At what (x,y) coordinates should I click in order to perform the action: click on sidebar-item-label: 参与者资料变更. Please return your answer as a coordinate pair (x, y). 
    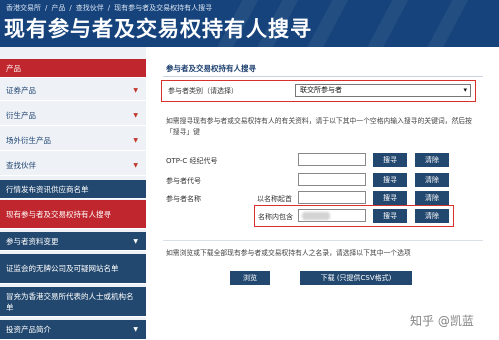
    Looking at the image, I should click on (32, 241).